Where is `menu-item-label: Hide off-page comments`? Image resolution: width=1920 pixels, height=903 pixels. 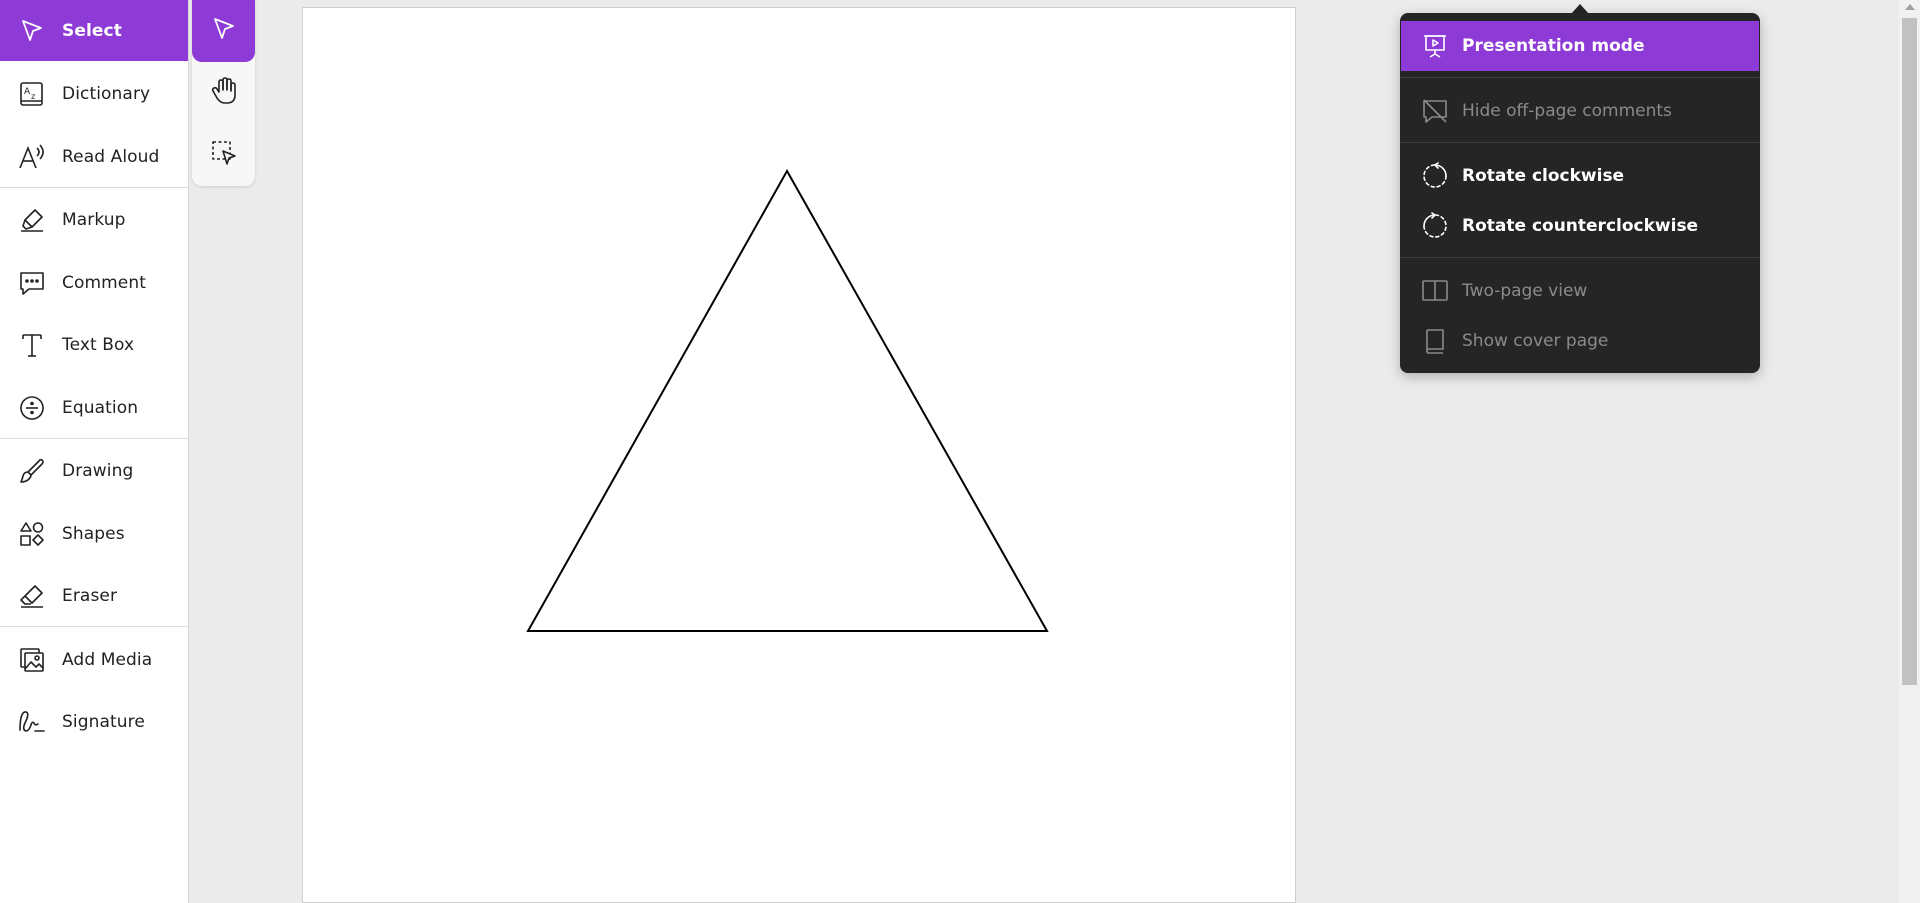
menu-item-label: Hide off-page comments is located at coordinates (1567, 111).